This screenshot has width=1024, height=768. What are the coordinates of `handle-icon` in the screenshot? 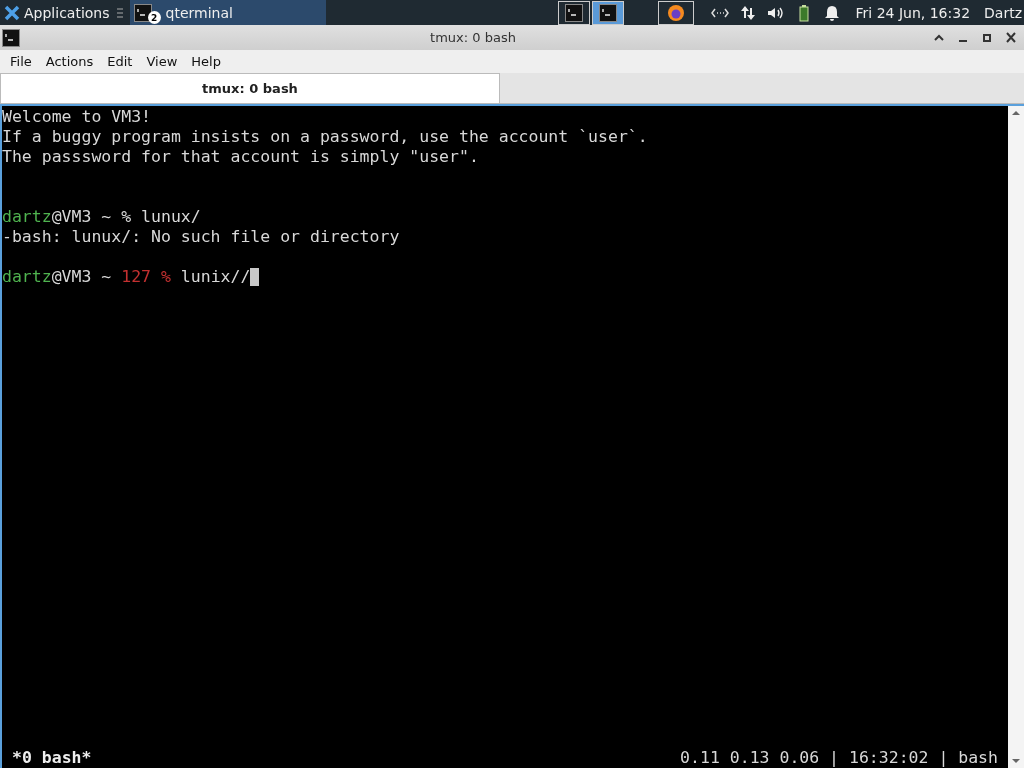 It's located at (119, 12).